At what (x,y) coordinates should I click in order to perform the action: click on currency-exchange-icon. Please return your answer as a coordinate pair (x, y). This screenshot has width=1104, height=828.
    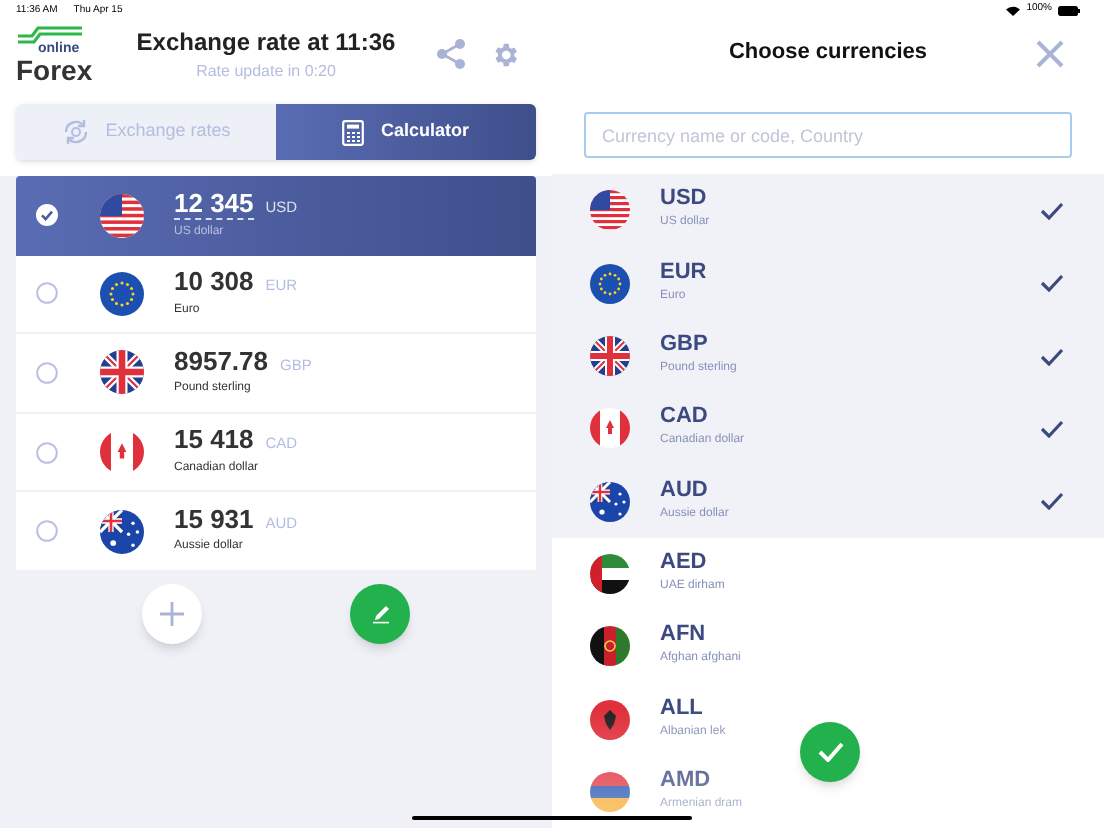
    Looking at the image, I should click on (75, 132).